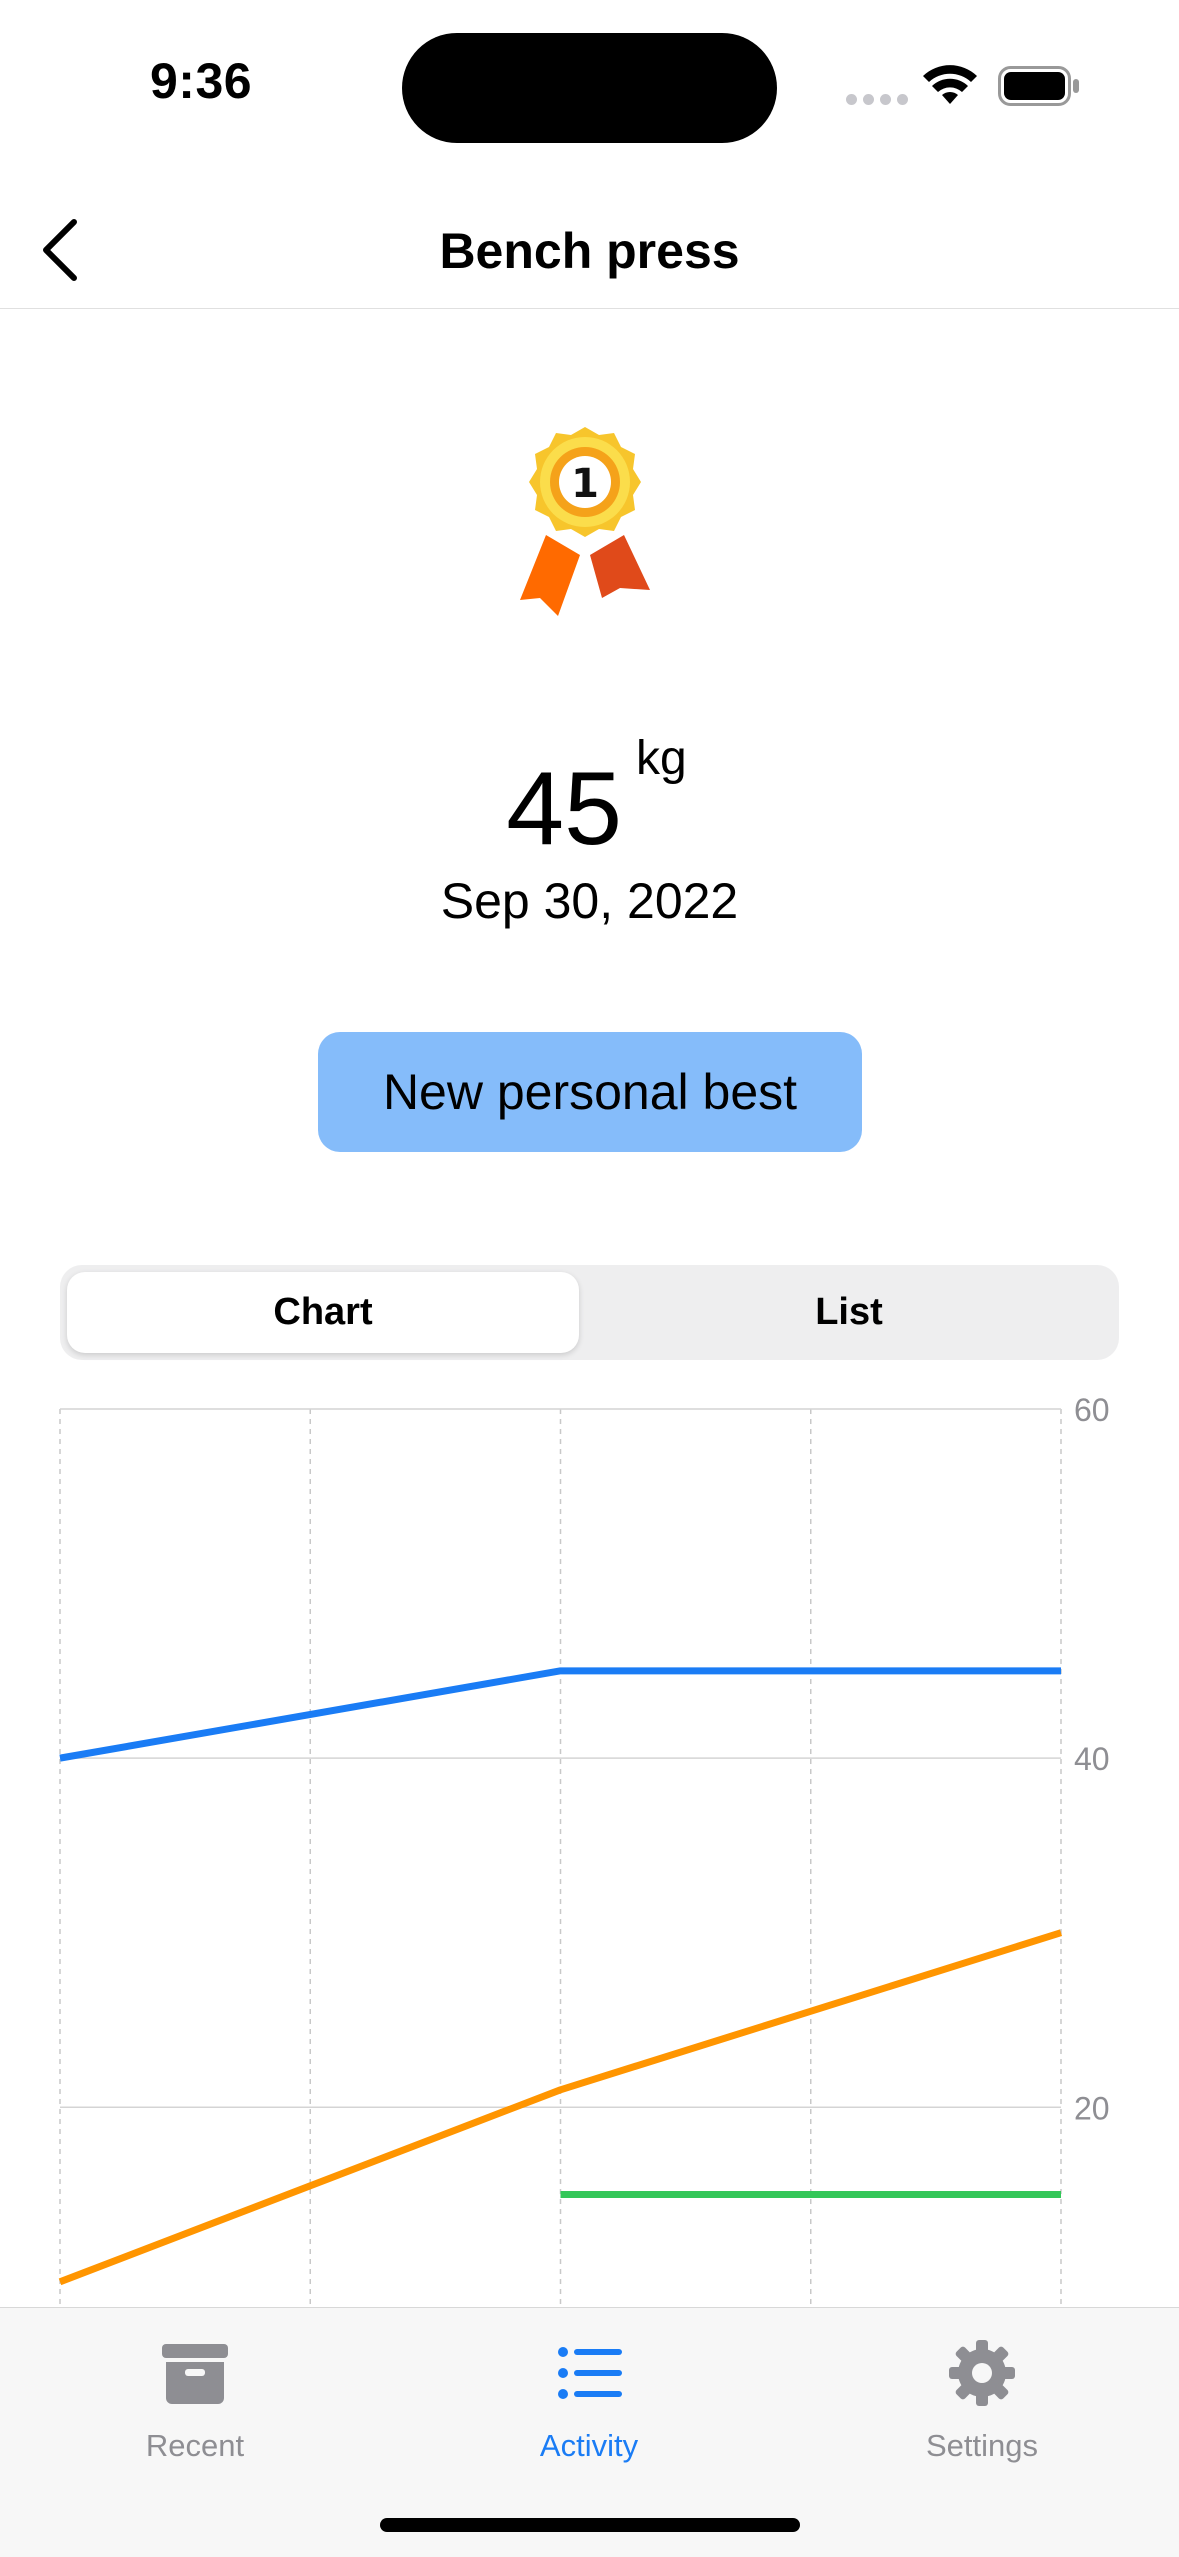 This screenshot has height=2557, width=1179. I want to click on wifi-icon, so click(950, 84).